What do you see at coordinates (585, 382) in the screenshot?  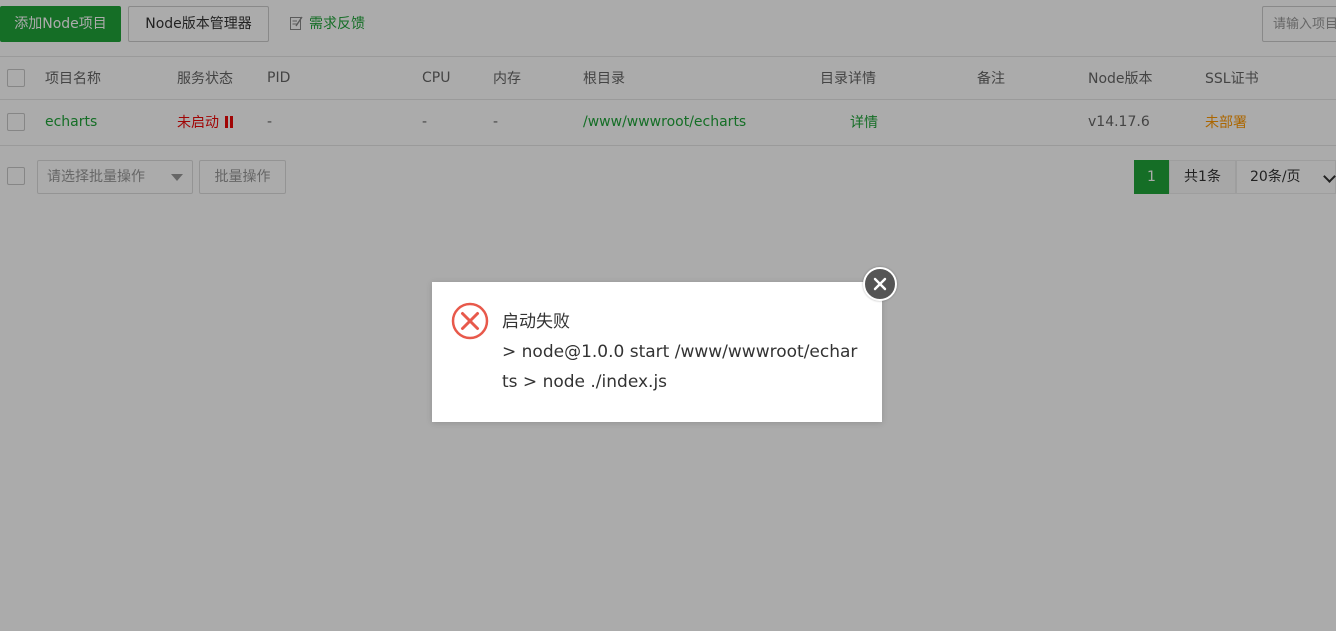 I see `error-line-2: ts > node ./index.js` at bounding box center [585, 382].